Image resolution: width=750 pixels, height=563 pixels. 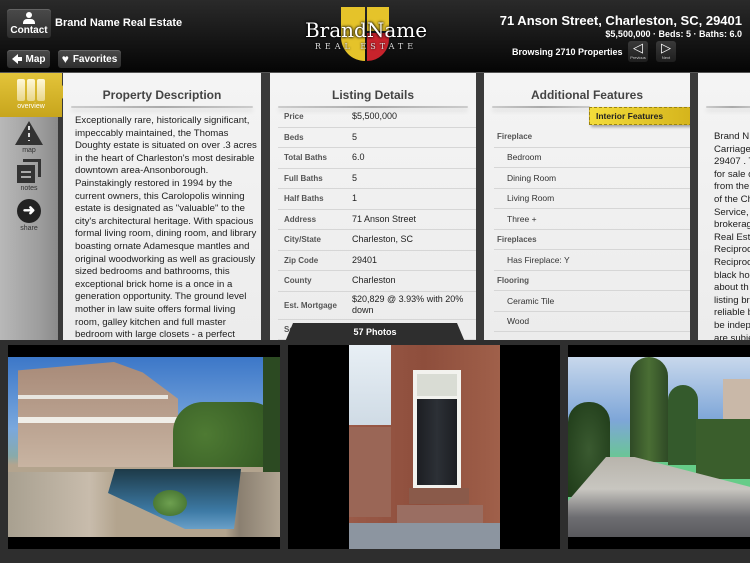 I want to click on panel-title: Additional Features, so click(x=586, y=95).